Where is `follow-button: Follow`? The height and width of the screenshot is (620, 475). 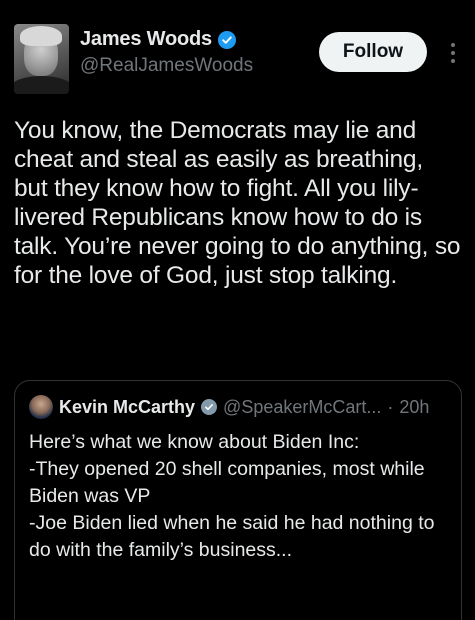
follow-button: Follow is located at coordinates (373, 52).